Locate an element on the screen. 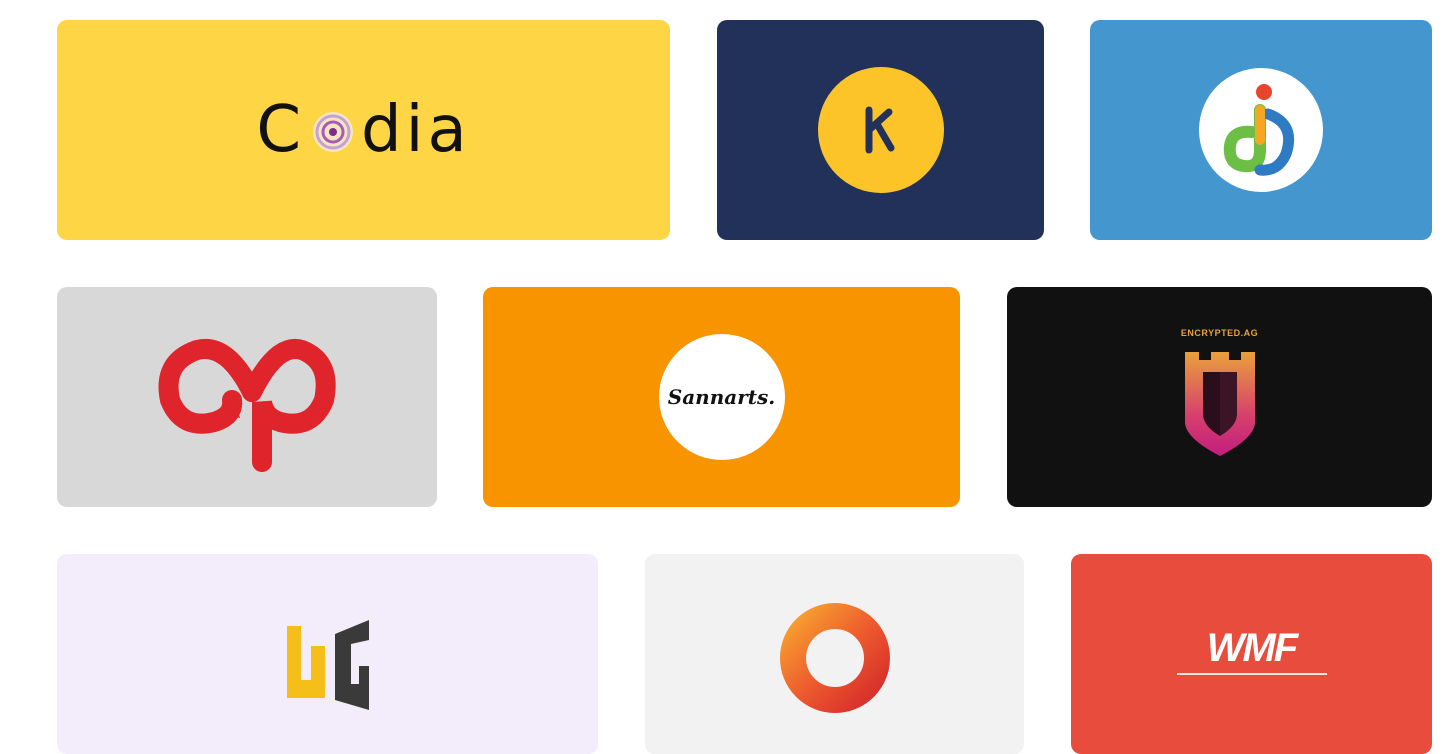 This screenshot has height=754, width=1449. k-letter-icon is located at coordinates (879, 130).